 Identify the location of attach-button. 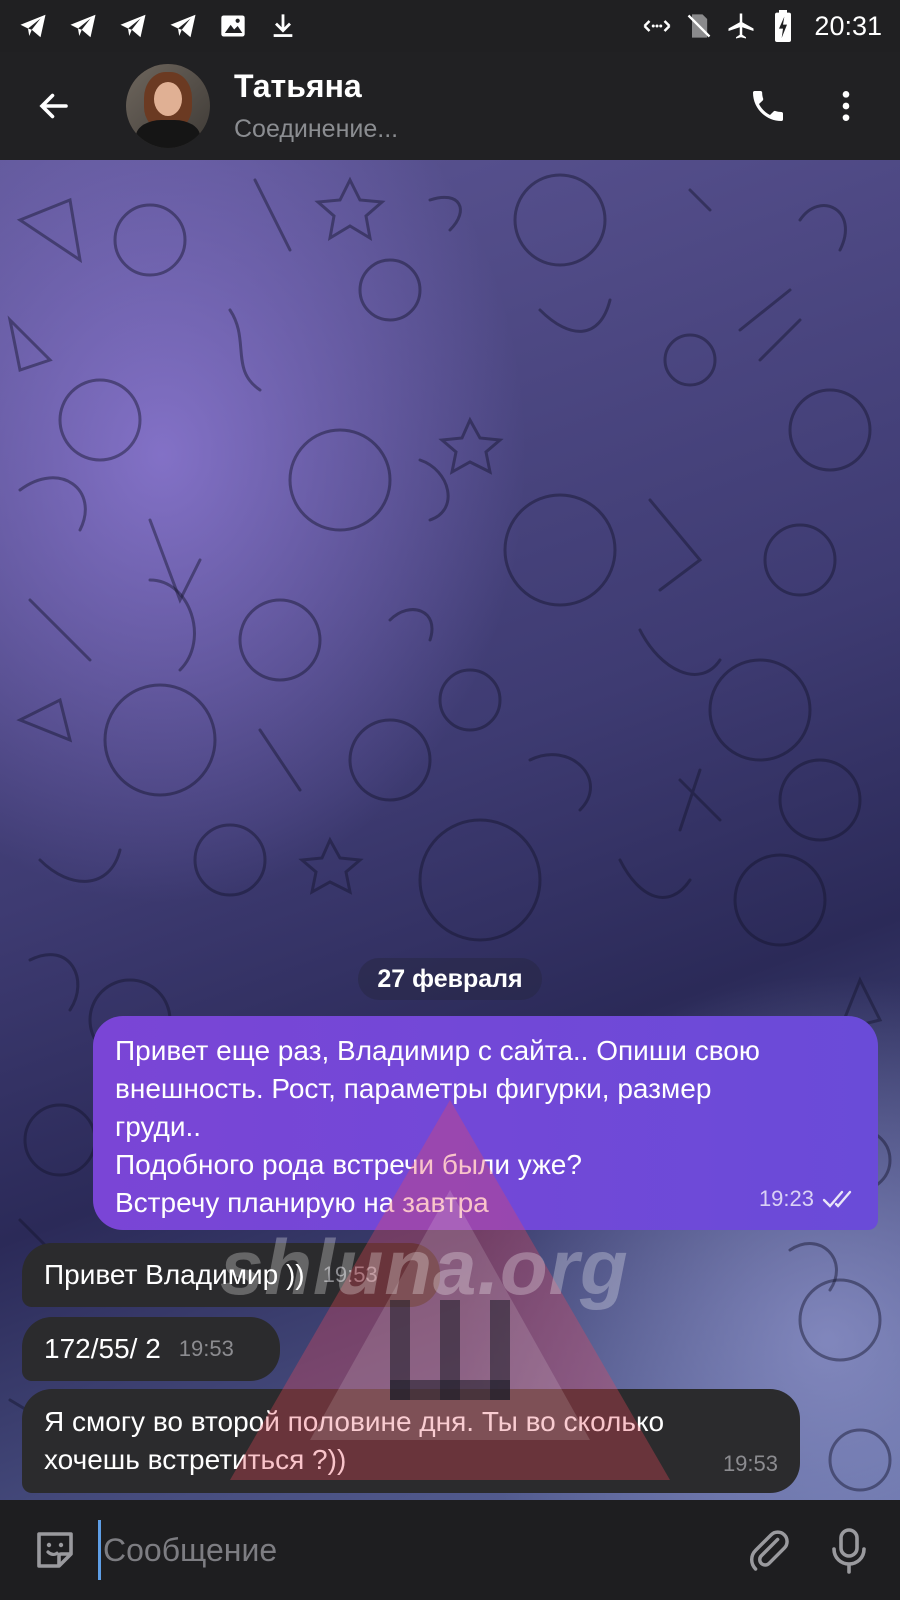
(769, 1550).